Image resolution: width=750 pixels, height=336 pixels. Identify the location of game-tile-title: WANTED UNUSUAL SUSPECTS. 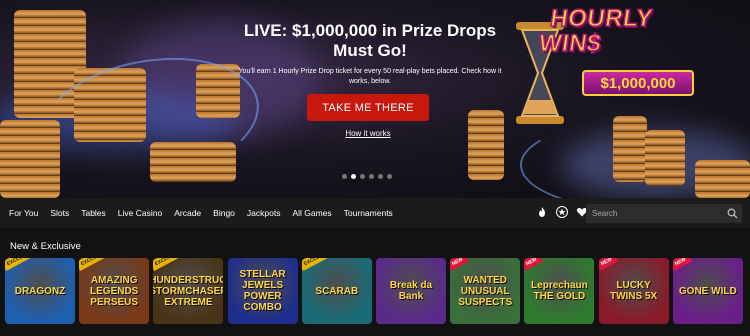
(485, 291).